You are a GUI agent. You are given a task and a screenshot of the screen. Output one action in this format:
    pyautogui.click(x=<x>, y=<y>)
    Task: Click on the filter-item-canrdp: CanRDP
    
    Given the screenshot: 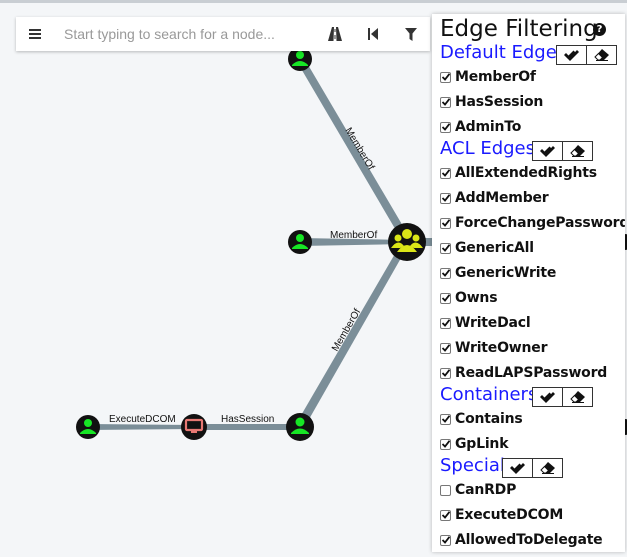 What is the action you would take?
    pyautogui.click(x=478, y=490)
    